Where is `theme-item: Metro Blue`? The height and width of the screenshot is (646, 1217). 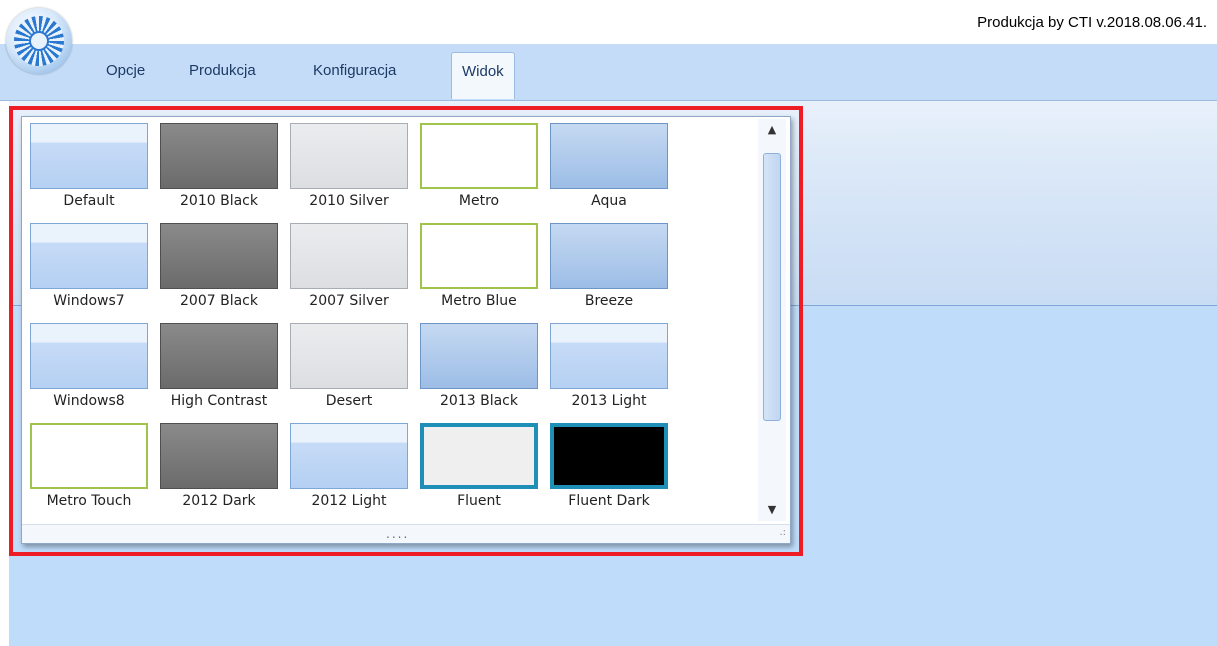 theme-item: Metro Blue is located at coordinates (477, 265).